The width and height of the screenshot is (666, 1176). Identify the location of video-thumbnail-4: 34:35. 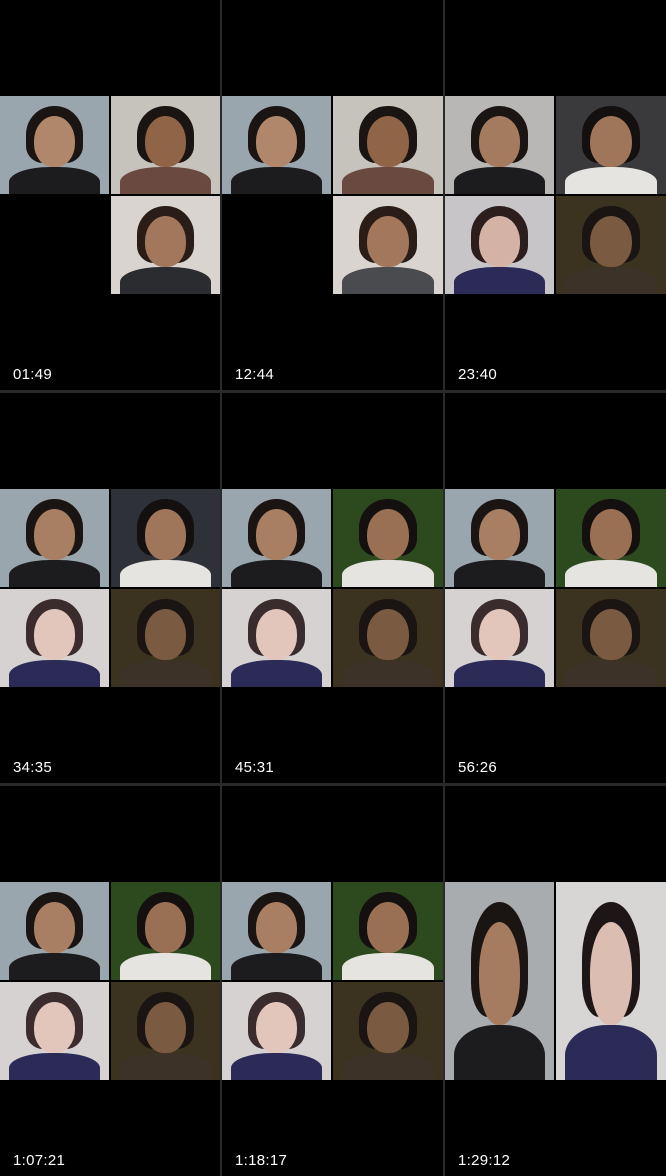
(110, 588).